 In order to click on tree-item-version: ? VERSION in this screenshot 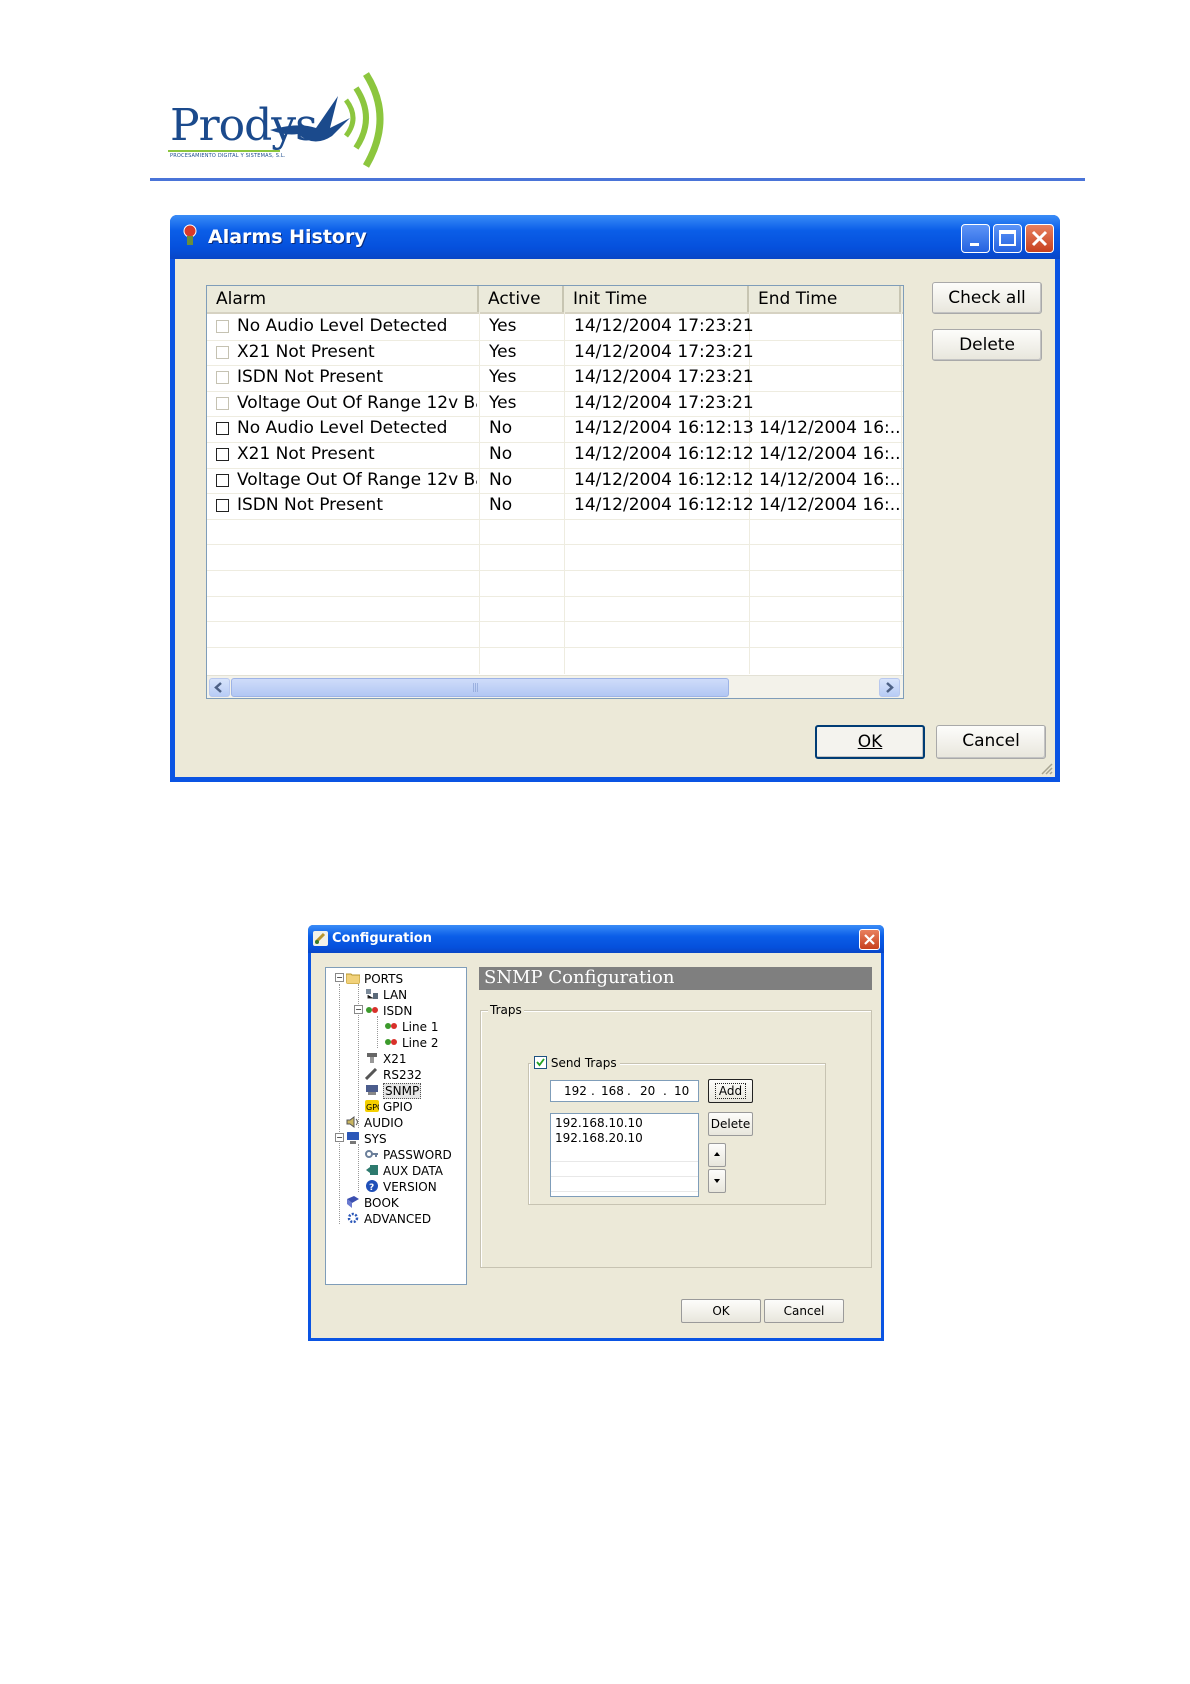, I will do `click(401, 1187)`.